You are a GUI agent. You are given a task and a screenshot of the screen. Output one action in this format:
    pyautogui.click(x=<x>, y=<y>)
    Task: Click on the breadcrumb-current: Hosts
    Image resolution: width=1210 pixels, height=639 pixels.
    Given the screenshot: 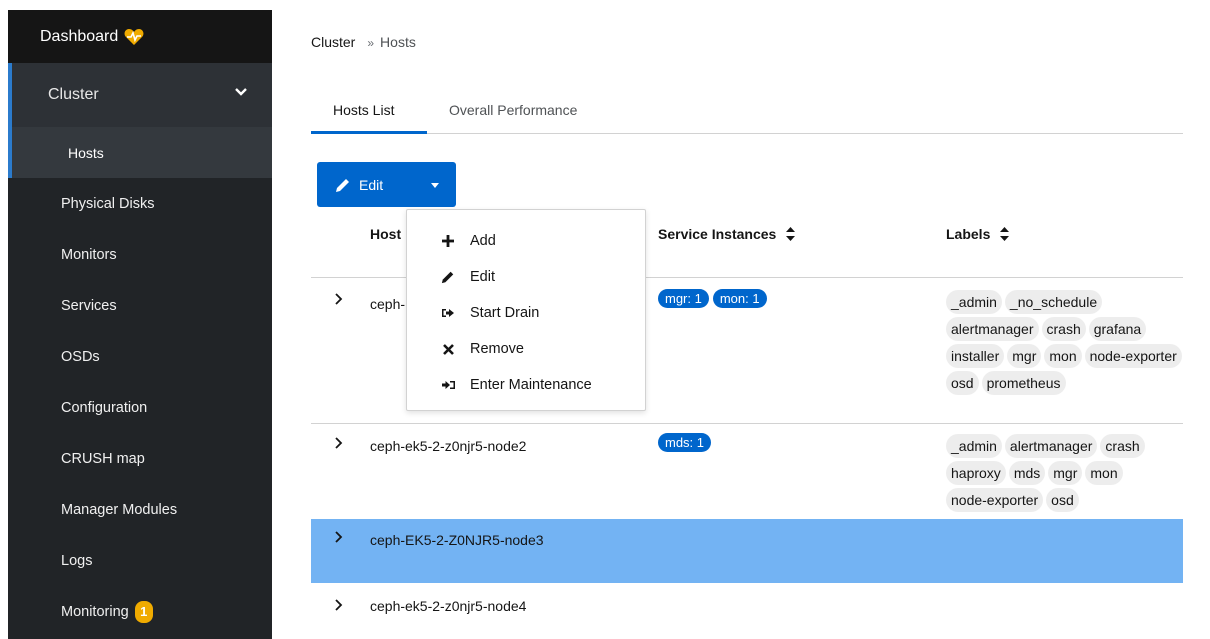 What is the action you would take?
    pyautogui.click(x=398, y=42)
    